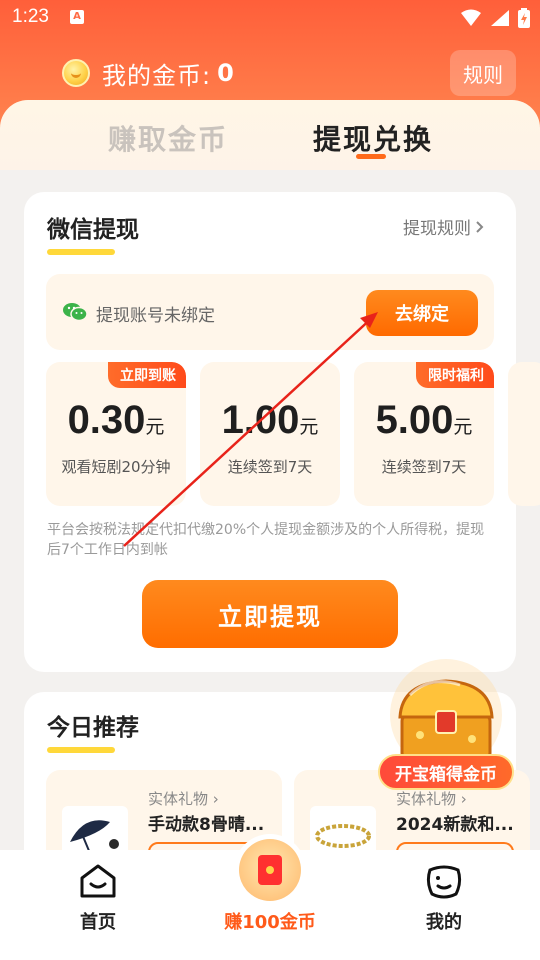  I want to click on amount-option-more, so click(524, 434).